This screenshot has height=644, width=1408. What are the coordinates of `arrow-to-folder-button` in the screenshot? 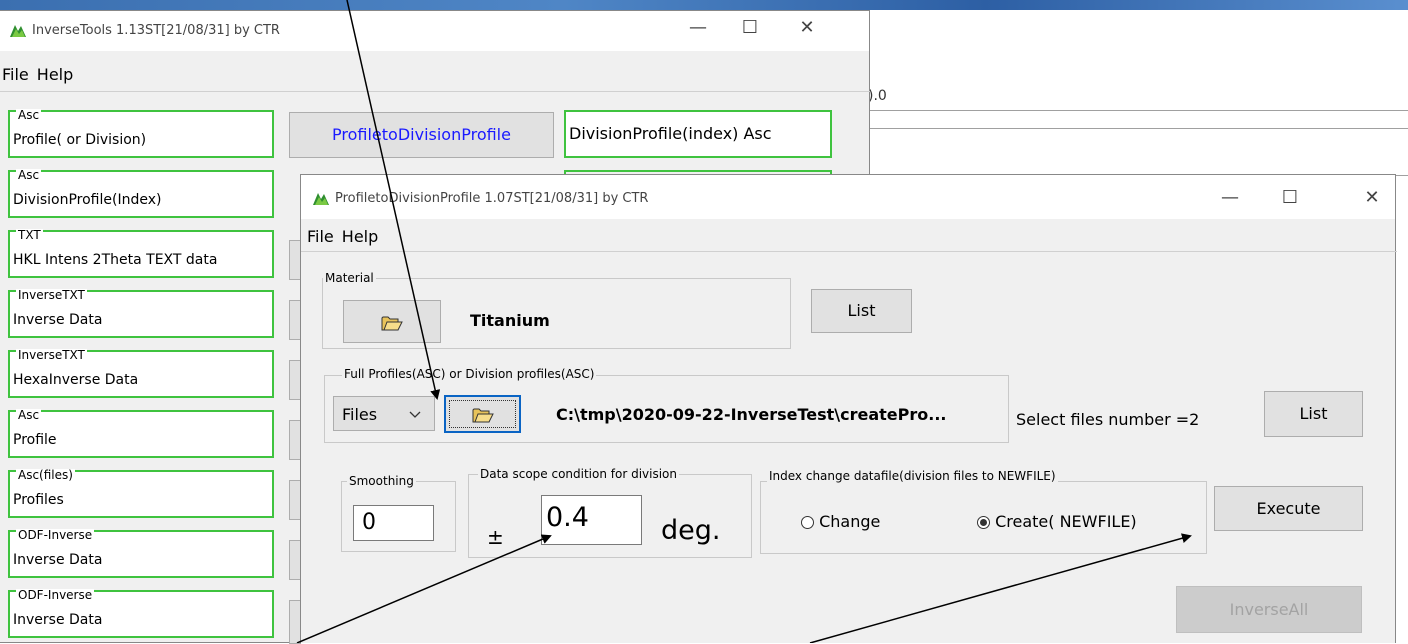 It's located at (393, 200).